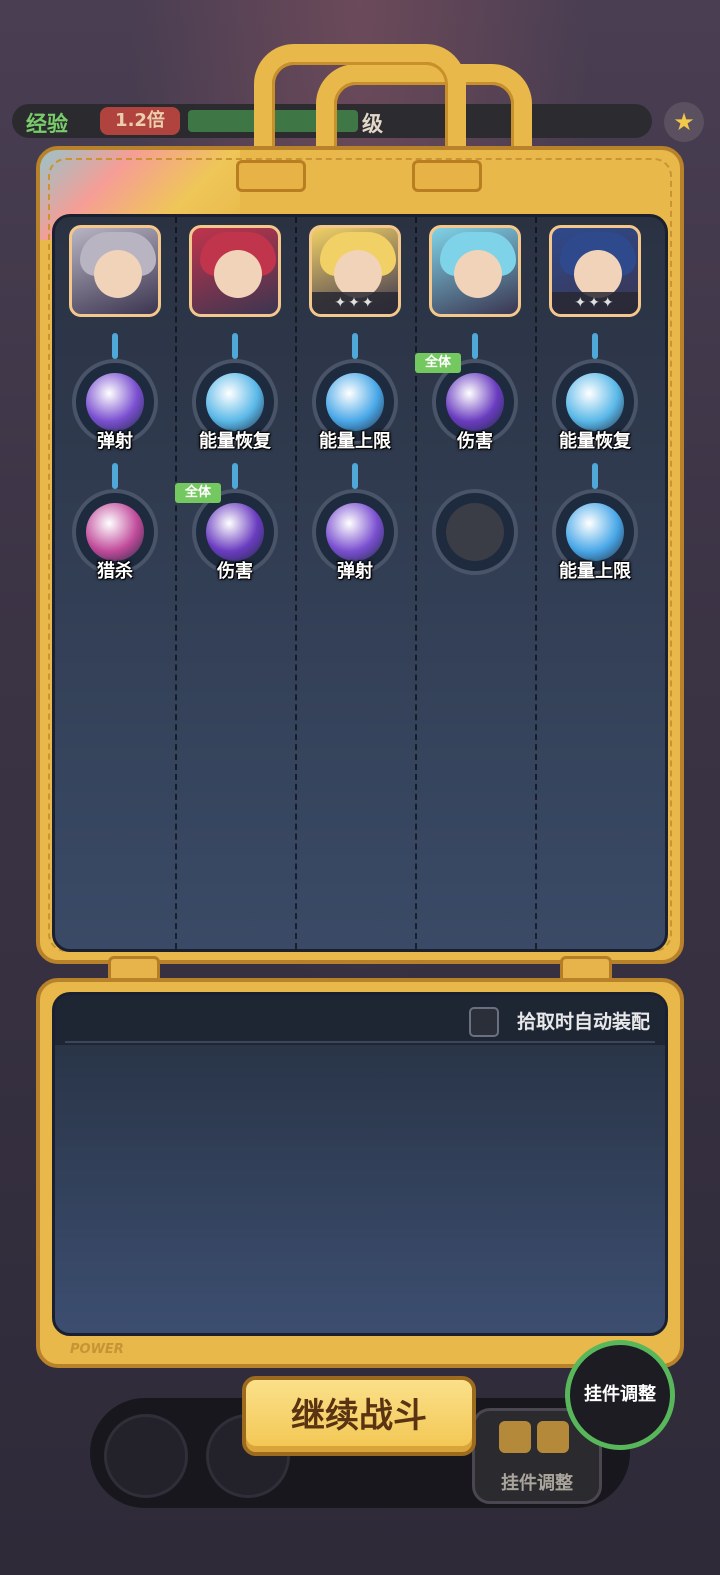 This screenshot has height=1575, width=720. Describe the element at coordinates (236, 583) in the screenshot. I see `hero-column: 能量恢复全体伤害` at that location.